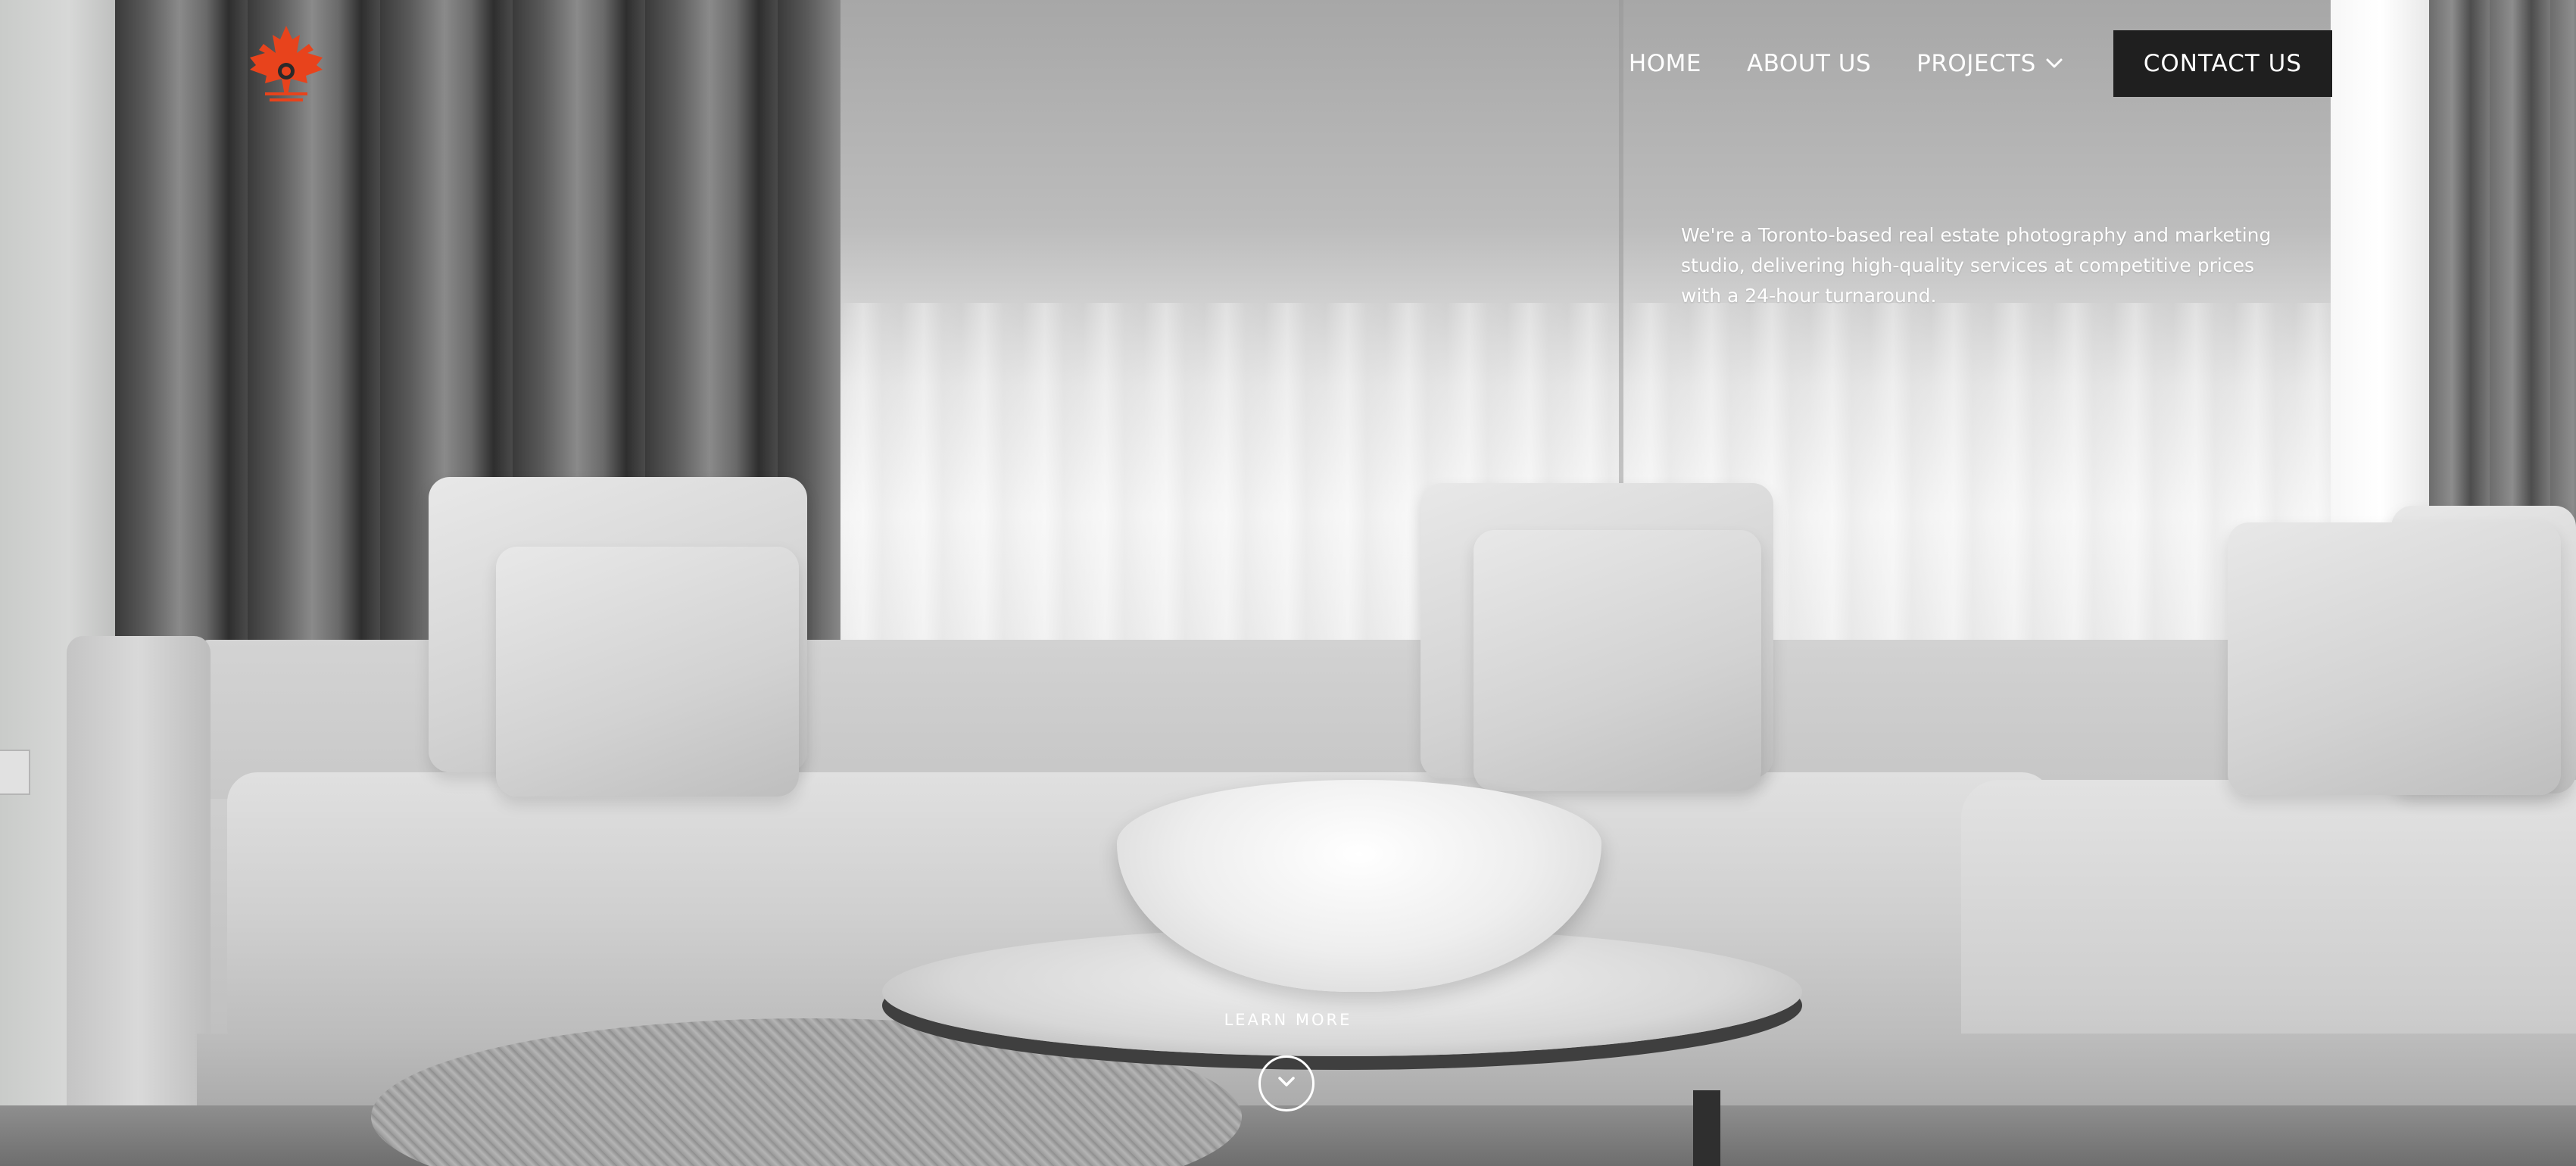 The image size is (2576, 1166). I want to click on nav-home-label: HOME, so click(1664, 63).